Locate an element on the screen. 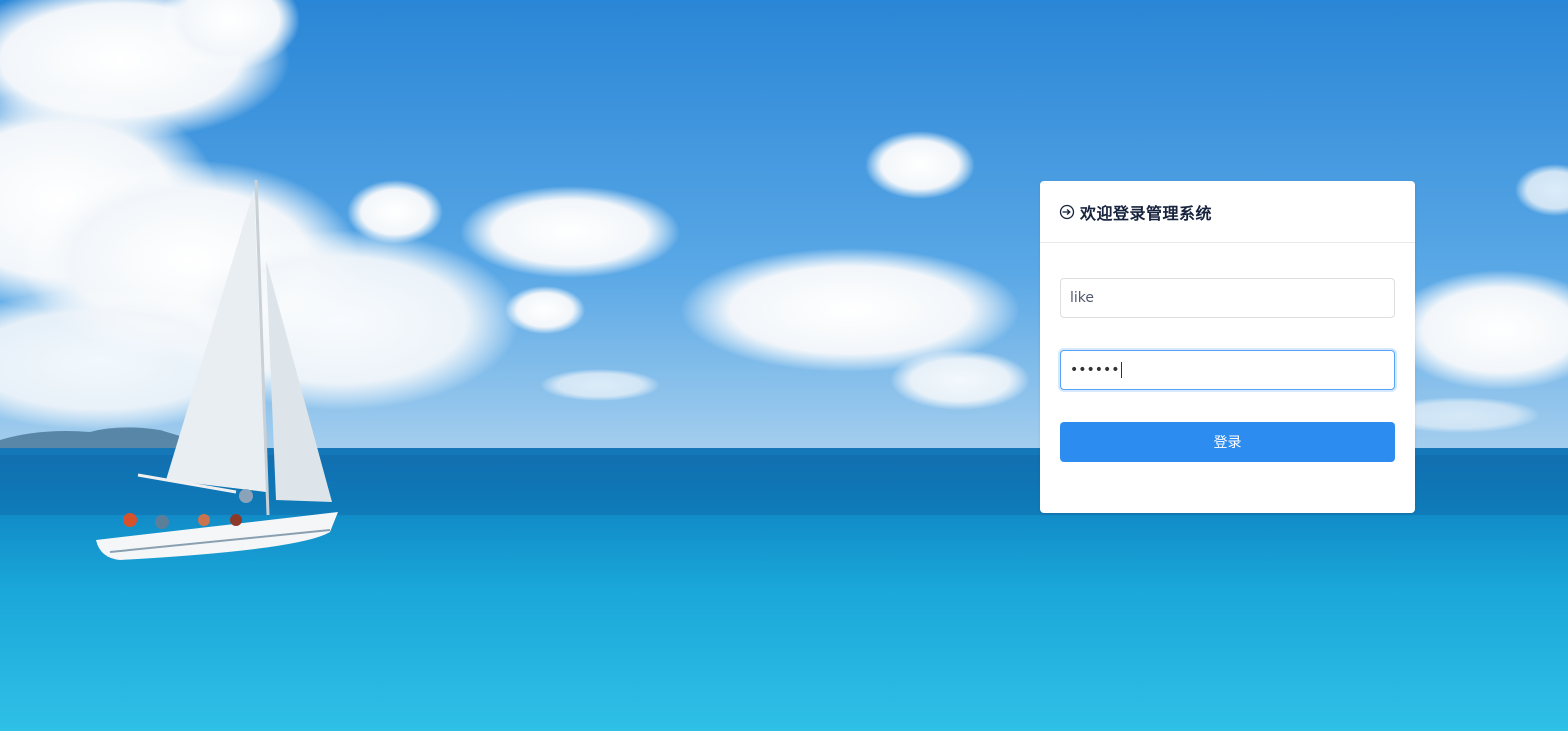 The image size is (1568, 731). username-input is located at coordinates (1227, 298).